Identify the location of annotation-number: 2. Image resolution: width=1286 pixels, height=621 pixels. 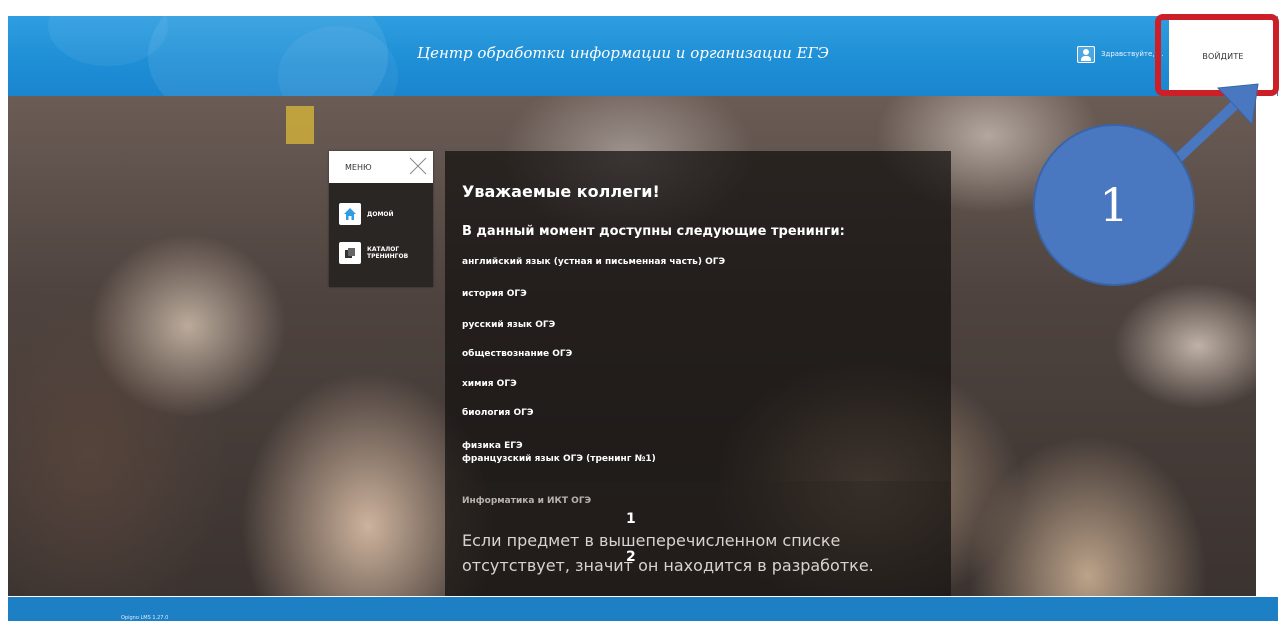
(631, 557).